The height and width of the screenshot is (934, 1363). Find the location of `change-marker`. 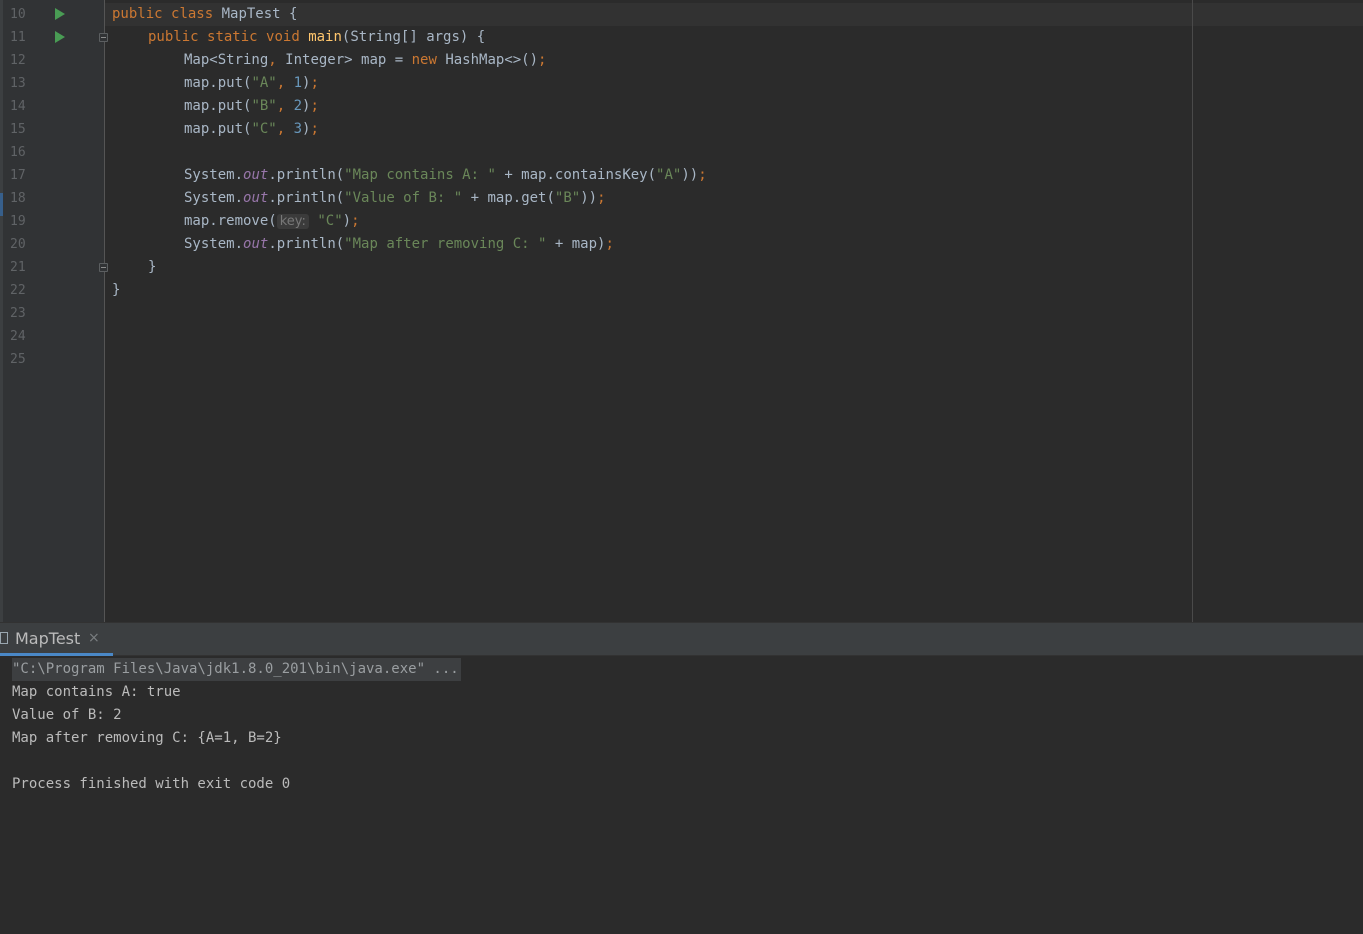

change-marker is located at coordinates (1, 204).